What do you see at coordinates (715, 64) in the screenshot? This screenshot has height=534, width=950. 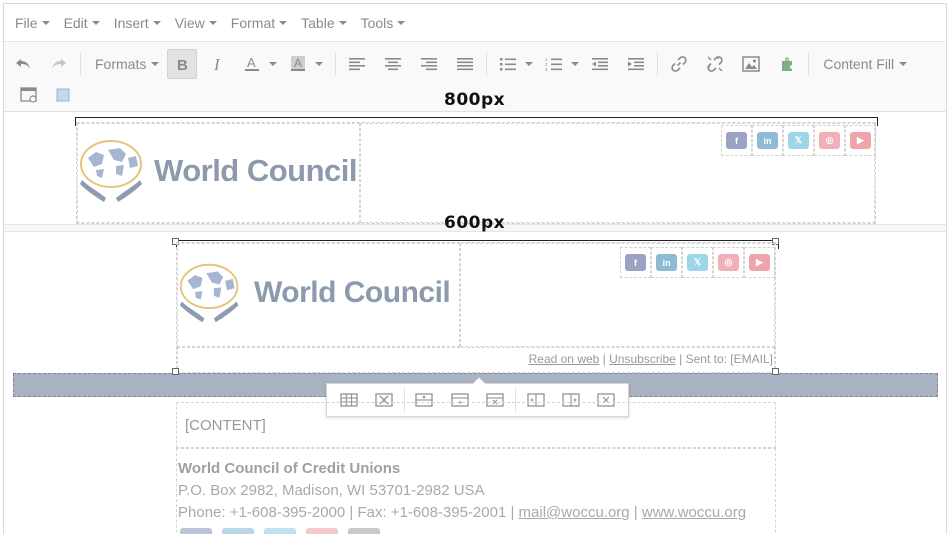 I see `remove-link-button` at bounding box center [715, 64].